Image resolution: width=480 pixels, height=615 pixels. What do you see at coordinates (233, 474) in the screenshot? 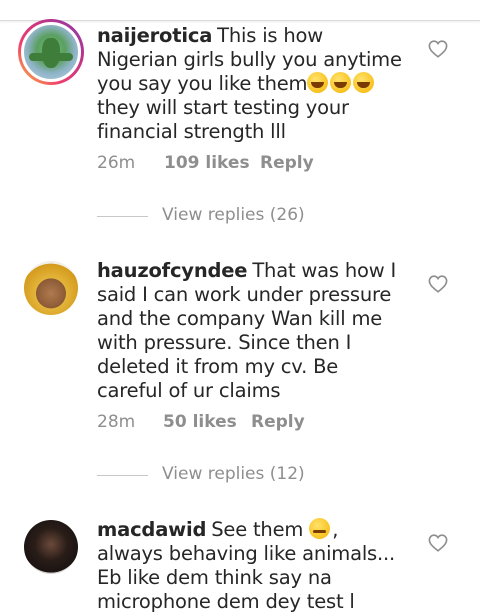
I see `view-replies-label: View replies (12)` at bounding box center [233, 474].